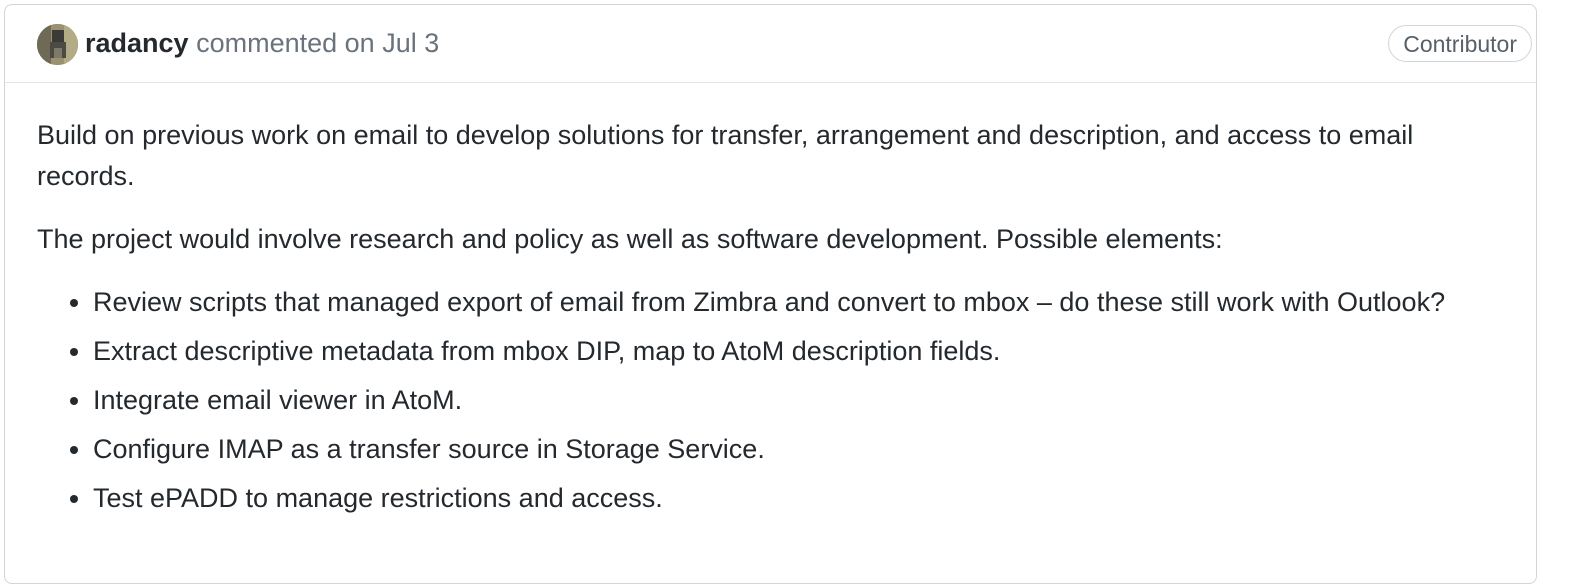  Describe the element at coordinates (285, 43) in the screenshot. I see `comment-action: commented on` at that location.